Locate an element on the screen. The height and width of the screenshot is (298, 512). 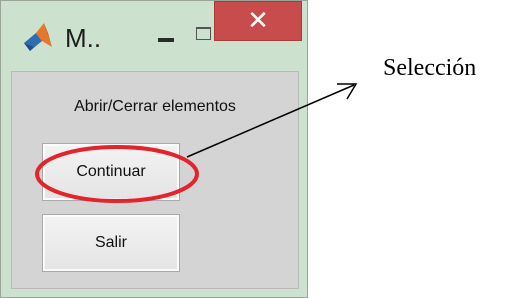
matlab-logo-icon is located at coordinates (38, 37).